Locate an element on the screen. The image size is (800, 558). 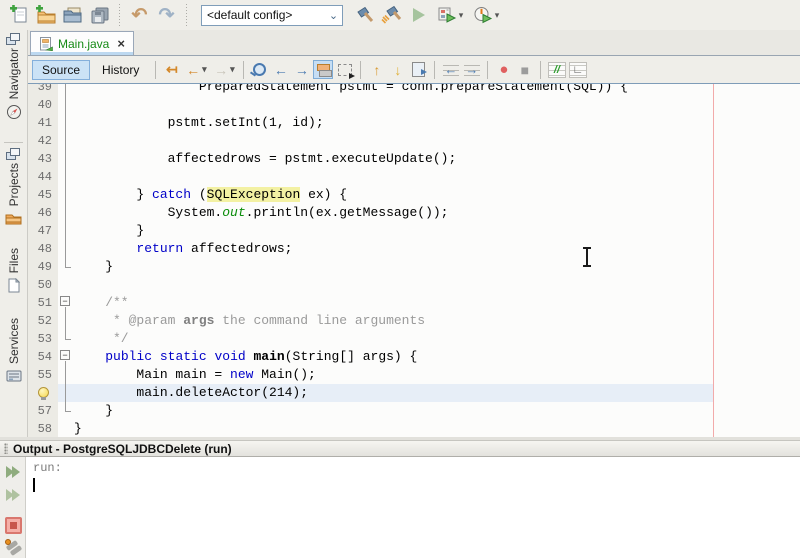
redo-button: ↷ is located at coordinates (166, 15).